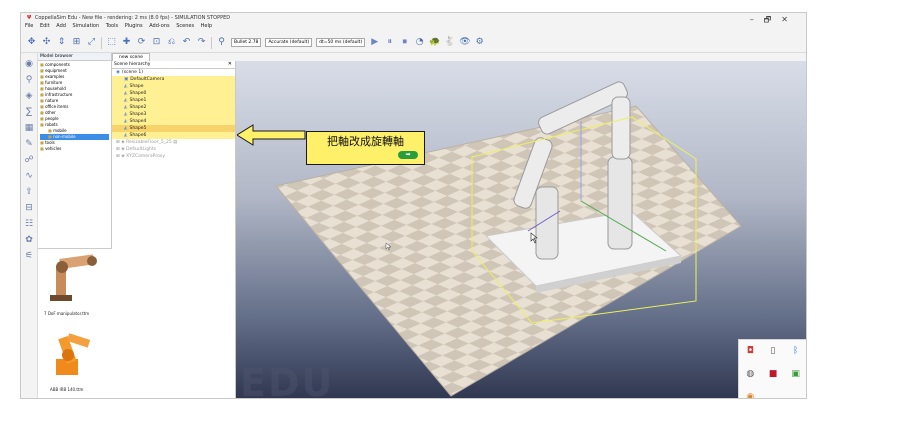 The width and height of the screenshot is (917, 430). Describe the element at coordinates (201, 42) in the screenshot. I see `redo-icon: ↷` at that location.